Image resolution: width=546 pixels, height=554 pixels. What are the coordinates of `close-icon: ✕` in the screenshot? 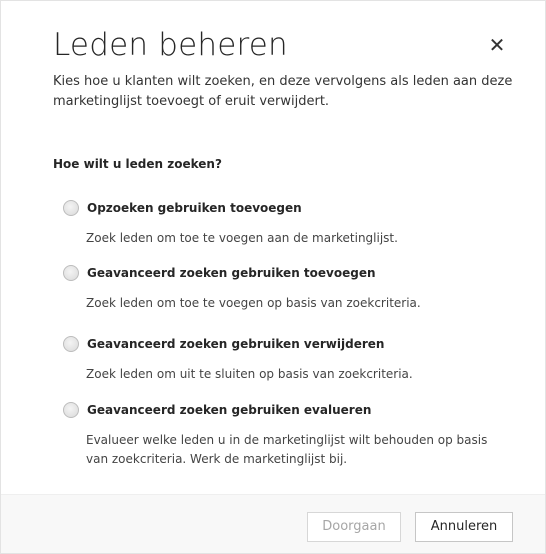 It's located at (497, 45).